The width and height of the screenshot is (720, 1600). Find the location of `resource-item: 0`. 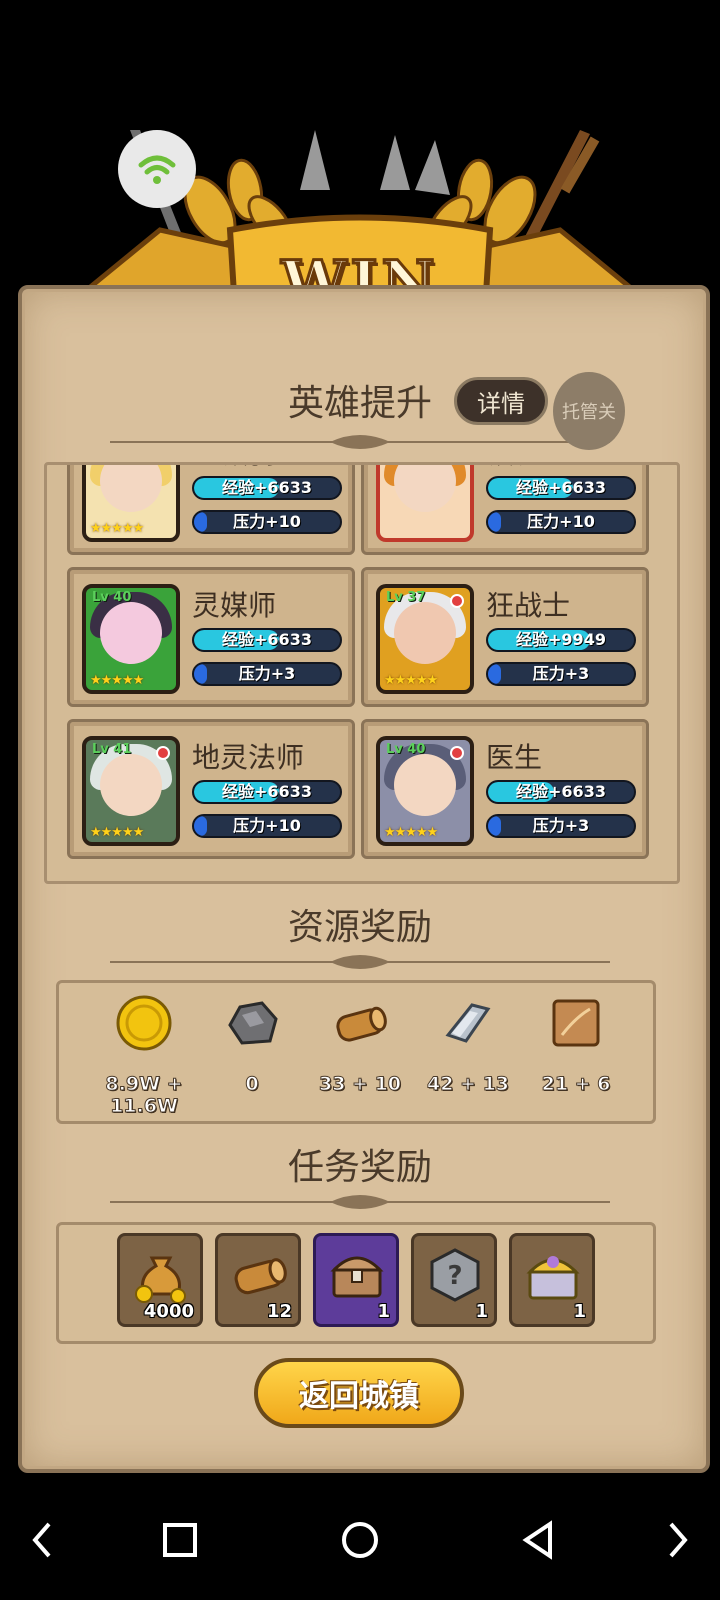

resource-item: 0 is located at coordinates (252, 1053).